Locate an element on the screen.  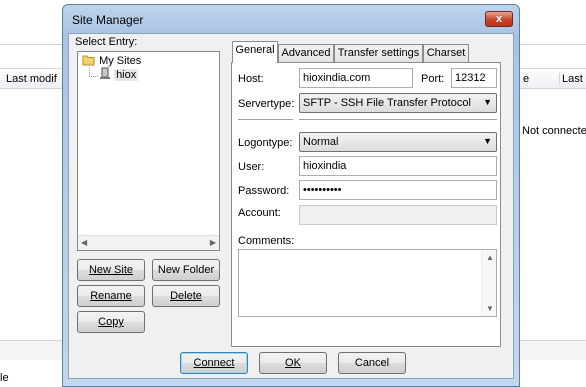
tab-general: General is located at coordinates (255, 52).